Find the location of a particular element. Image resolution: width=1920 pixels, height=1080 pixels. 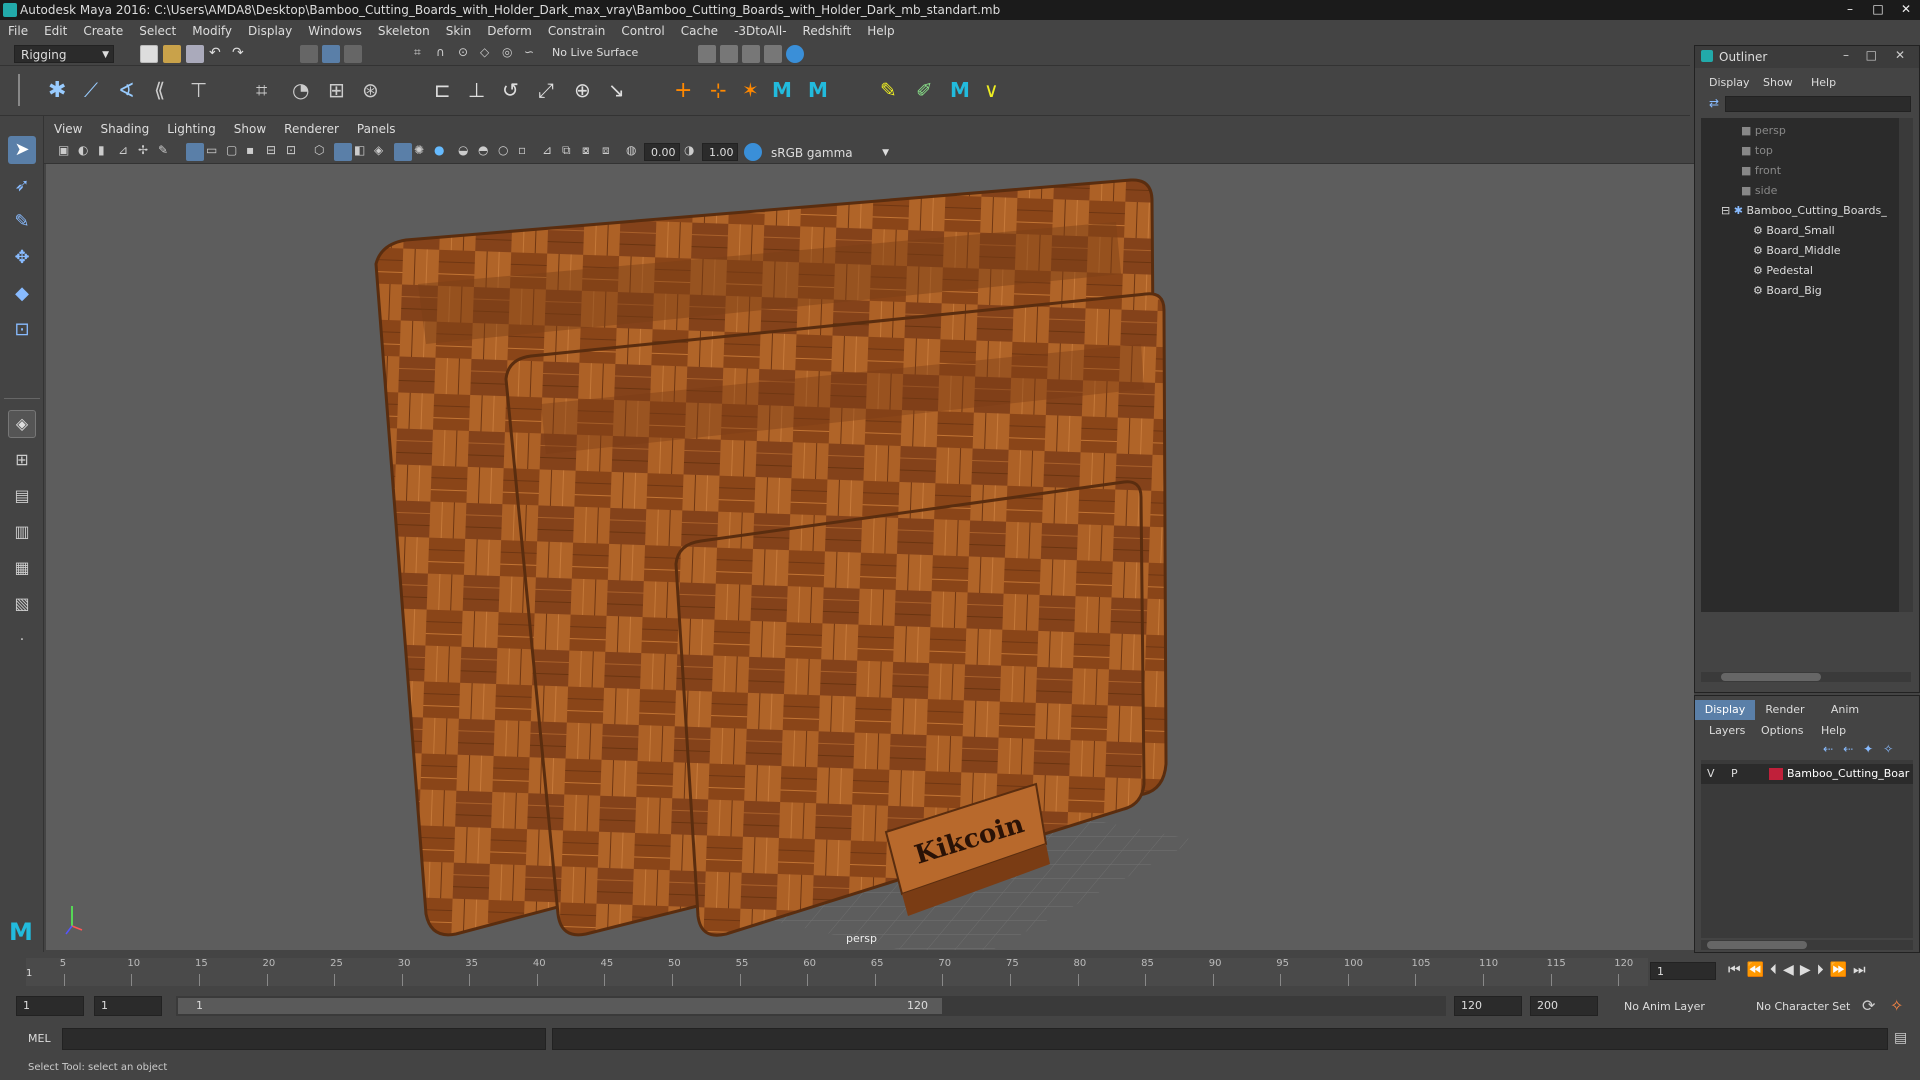

locator-icon: + is located at coordinates (687, 91).